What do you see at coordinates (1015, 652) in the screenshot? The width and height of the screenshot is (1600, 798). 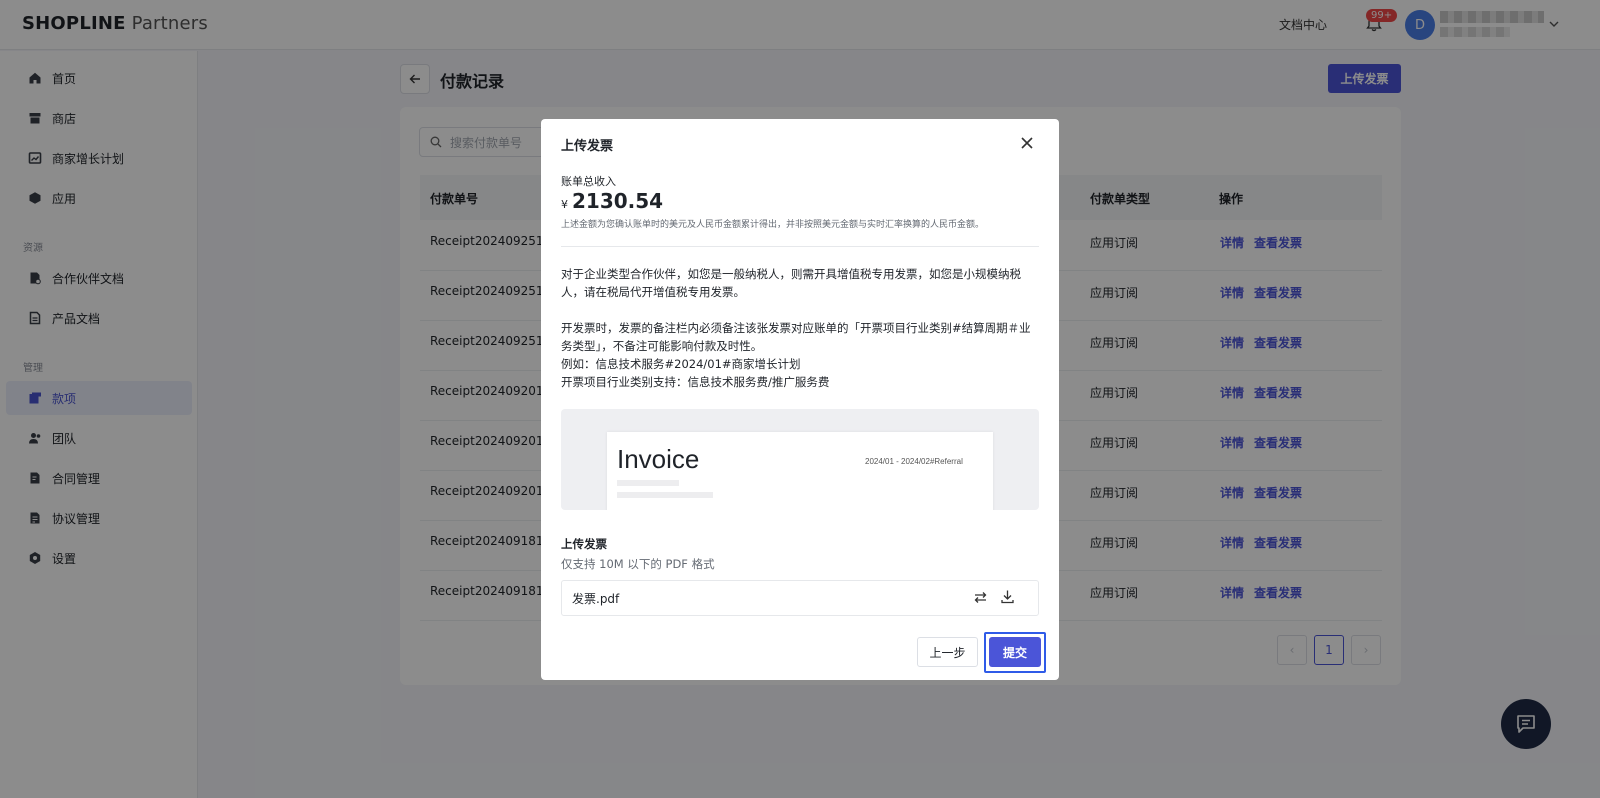 I see `submit-button: 提交` at bounding box center [1015, 652].